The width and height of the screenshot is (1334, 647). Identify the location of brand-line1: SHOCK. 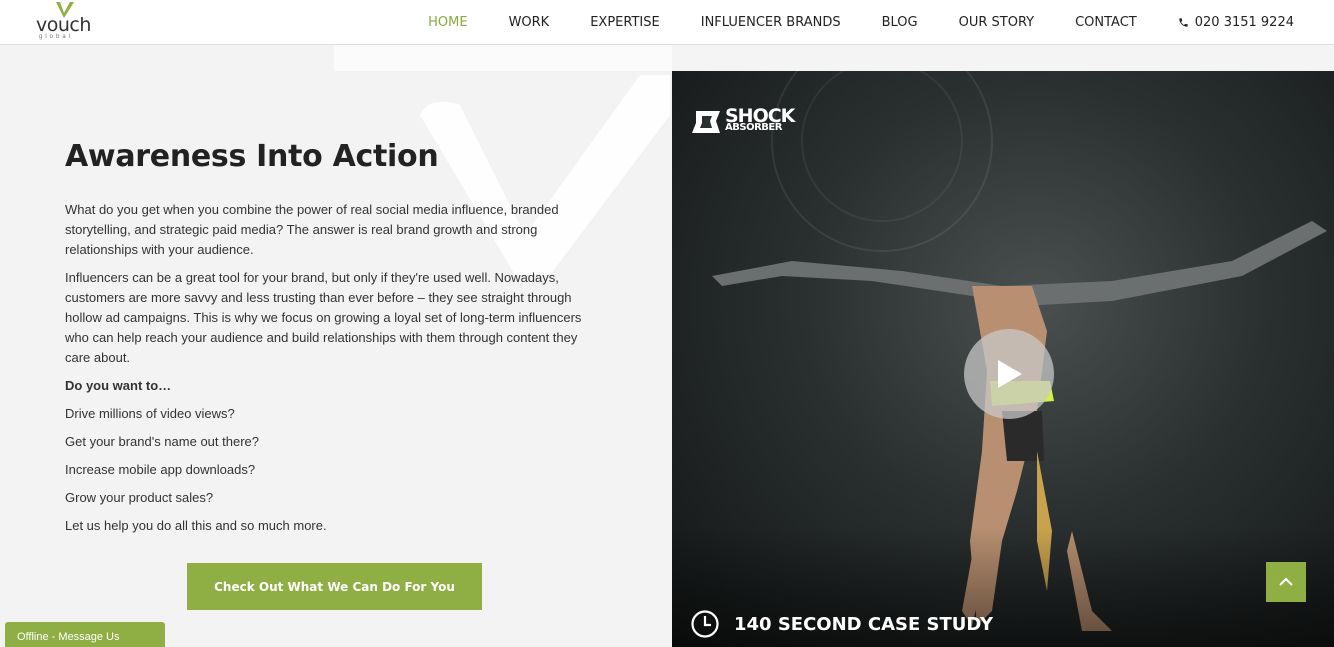
(760, 116).